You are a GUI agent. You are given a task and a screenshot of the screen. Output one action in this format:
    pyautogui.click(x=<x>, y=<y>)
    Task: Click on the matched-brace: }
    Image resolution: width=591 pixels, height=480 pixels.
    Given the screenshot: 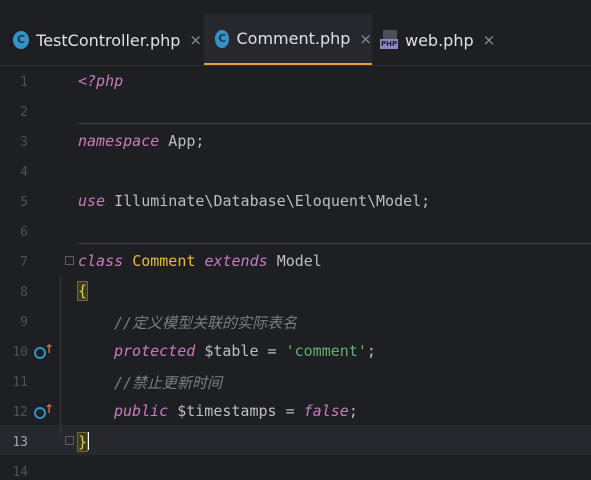 What is the action you would take?
    pyautogui.click(x=82, y=442)
    